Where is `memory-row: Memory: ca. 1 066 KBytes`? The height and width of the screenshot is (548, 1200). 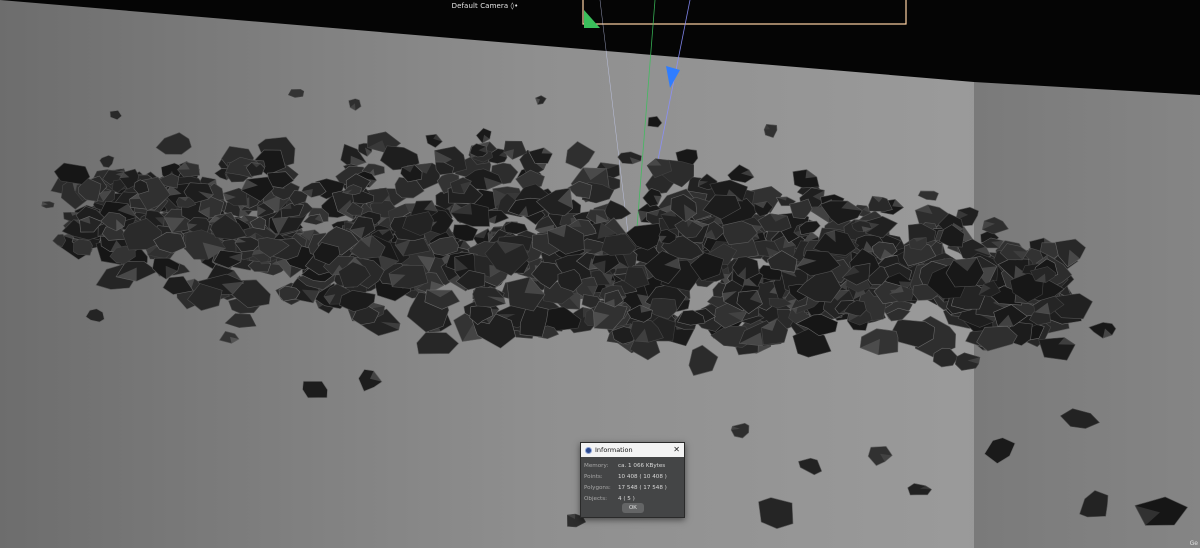 memory-row: Memory: ca. 1 066 KBytes is located at coordinates (632, 465).